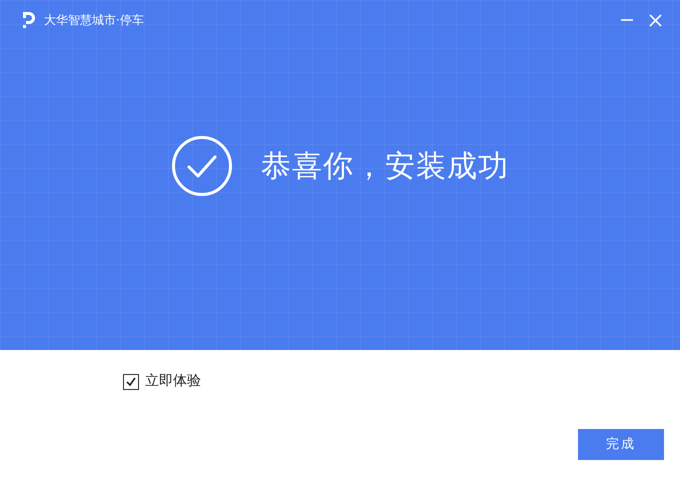 This screenshot has height=480, width=680. I want to click on launch-checkbox, so click(131, 382).